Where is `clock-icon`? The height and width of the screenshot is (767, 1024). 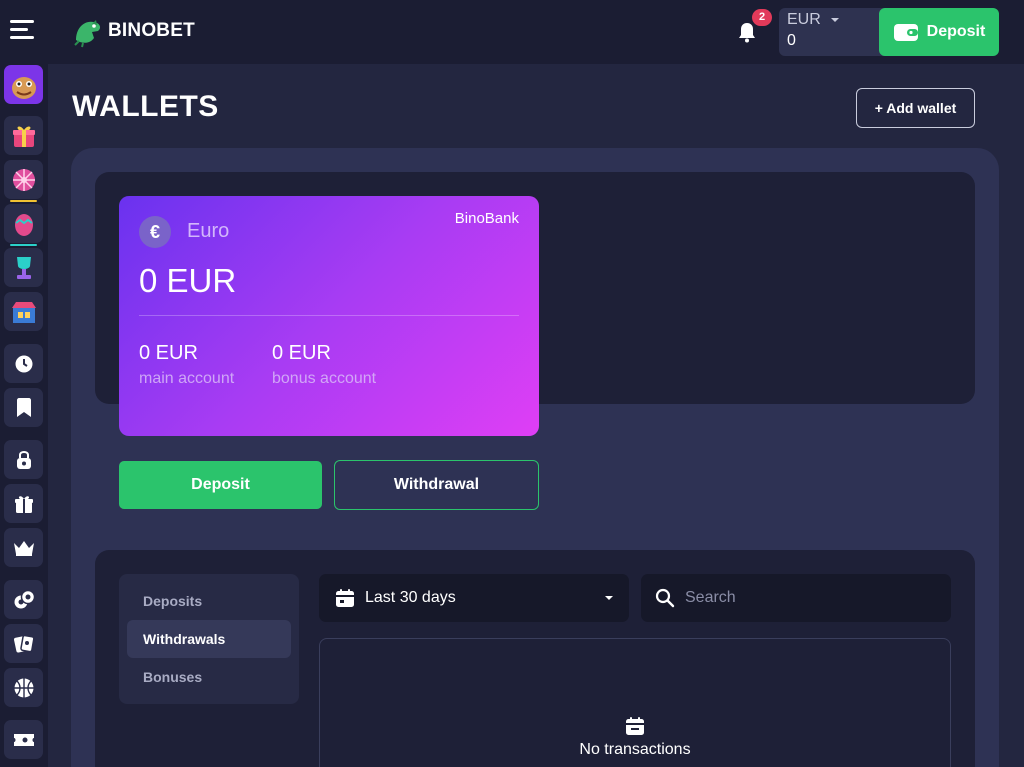
clock-icon is located at coordinates (23, 363).